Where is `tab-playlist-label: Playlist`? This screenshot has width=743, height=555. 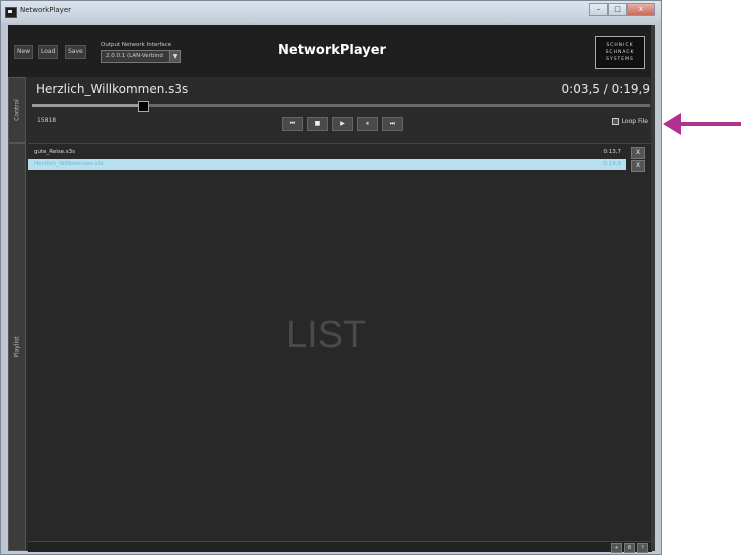
tab-playlist-label: Playlist is located at coordinates (17, 347).